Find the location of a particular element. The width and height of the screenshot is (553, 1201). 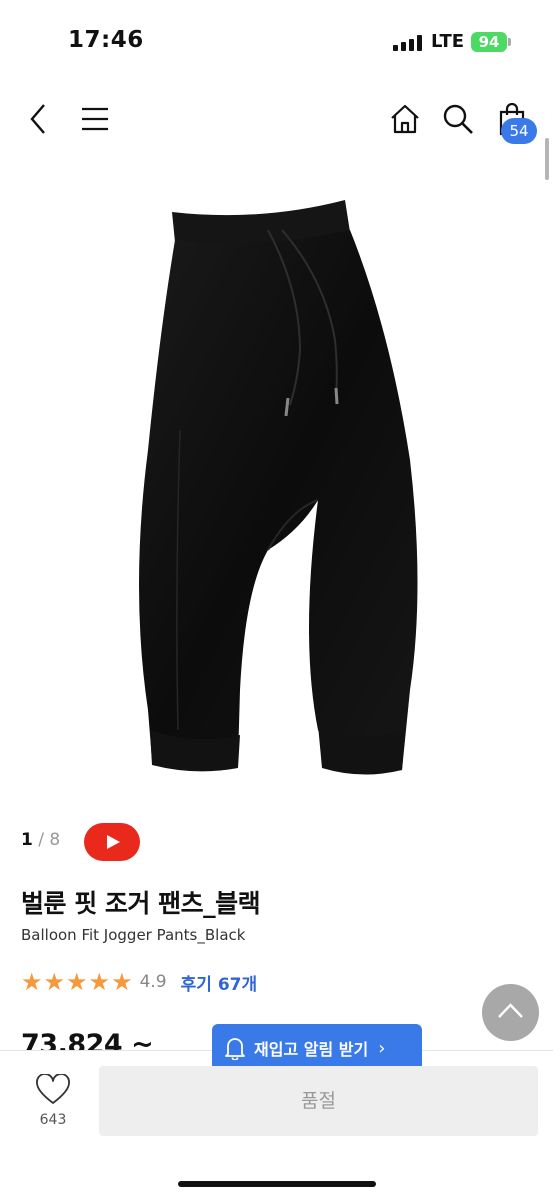

back-button is located at coordinates (39, 119).